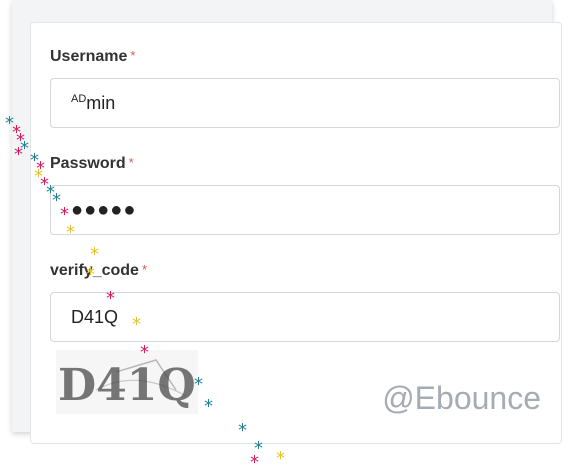 This screenshot has height=473, width=563. What do you see at coordinates (95, 316) in the screenshot?
I see `verify-code-value: D41Q` at bounding box center [95, 316].